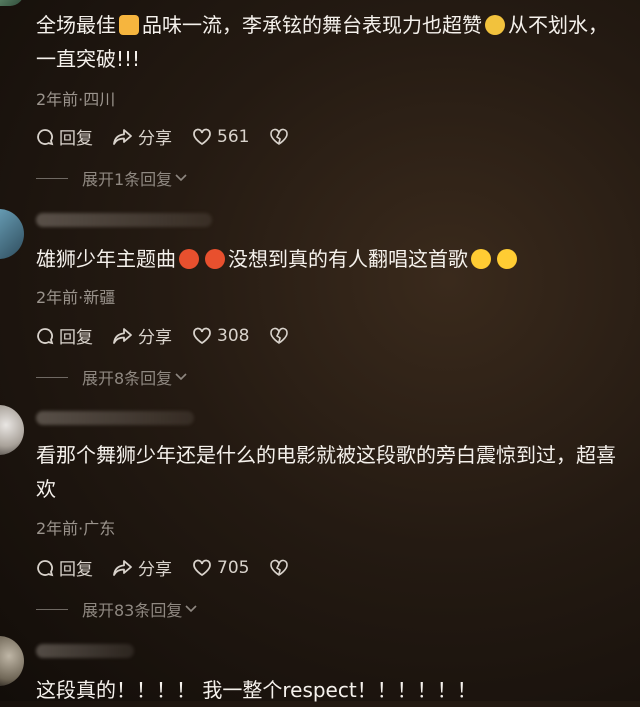  What do you see at coordinates (220, 568) in the screenshot?
I see `like-button: 705` at bounding box center [220, 568].